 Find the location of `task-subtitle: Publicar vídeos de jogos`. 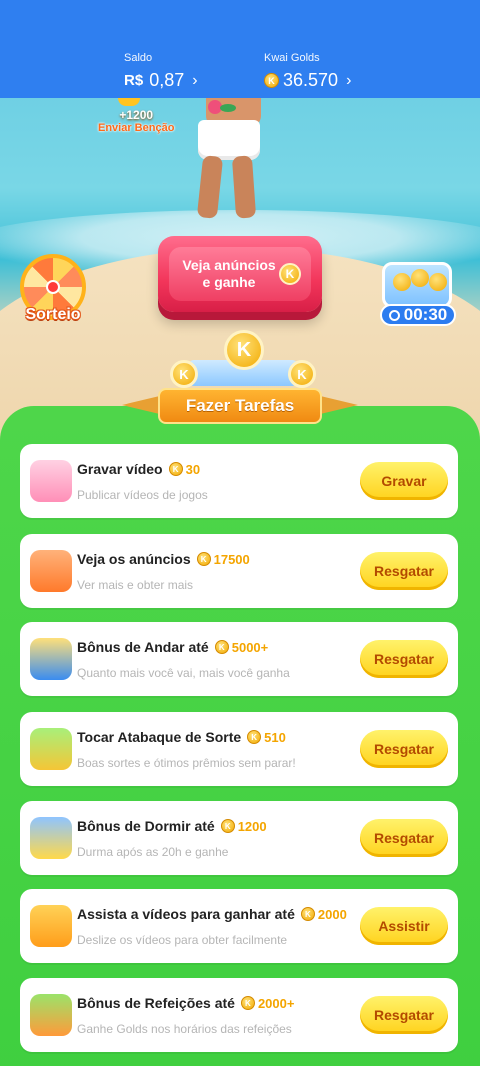

task-subtitle: Publicar vídeos de jogos is located at coordinates (142, 495).